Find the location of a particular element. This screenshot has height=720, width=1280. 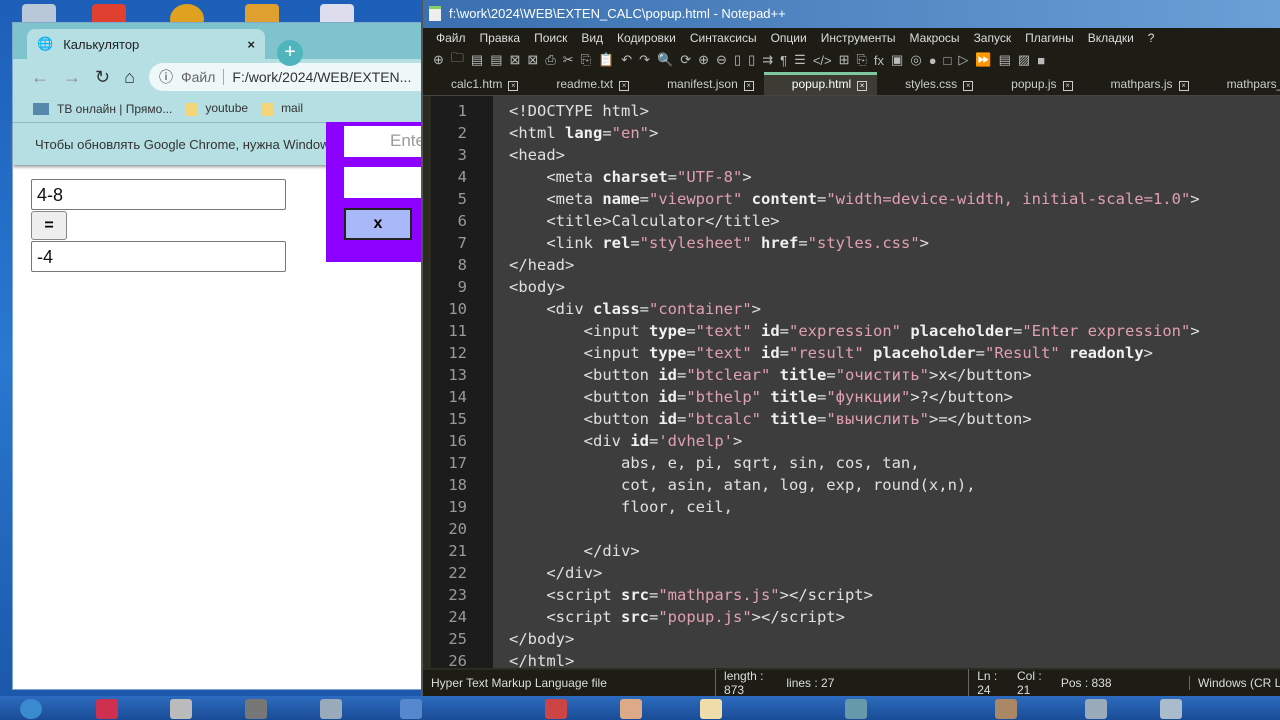

menu-item: Вкладки is located at coordinates (1111, 38).